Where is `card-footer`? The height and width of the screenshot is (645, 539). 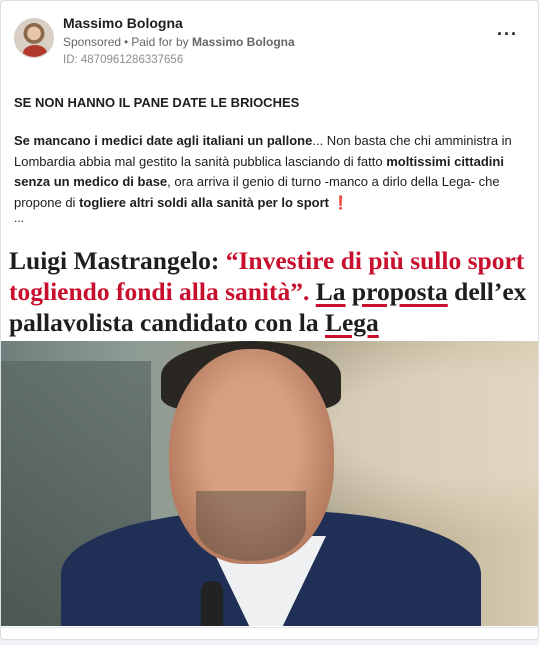
card-footer is located at coordinates (269, 633).